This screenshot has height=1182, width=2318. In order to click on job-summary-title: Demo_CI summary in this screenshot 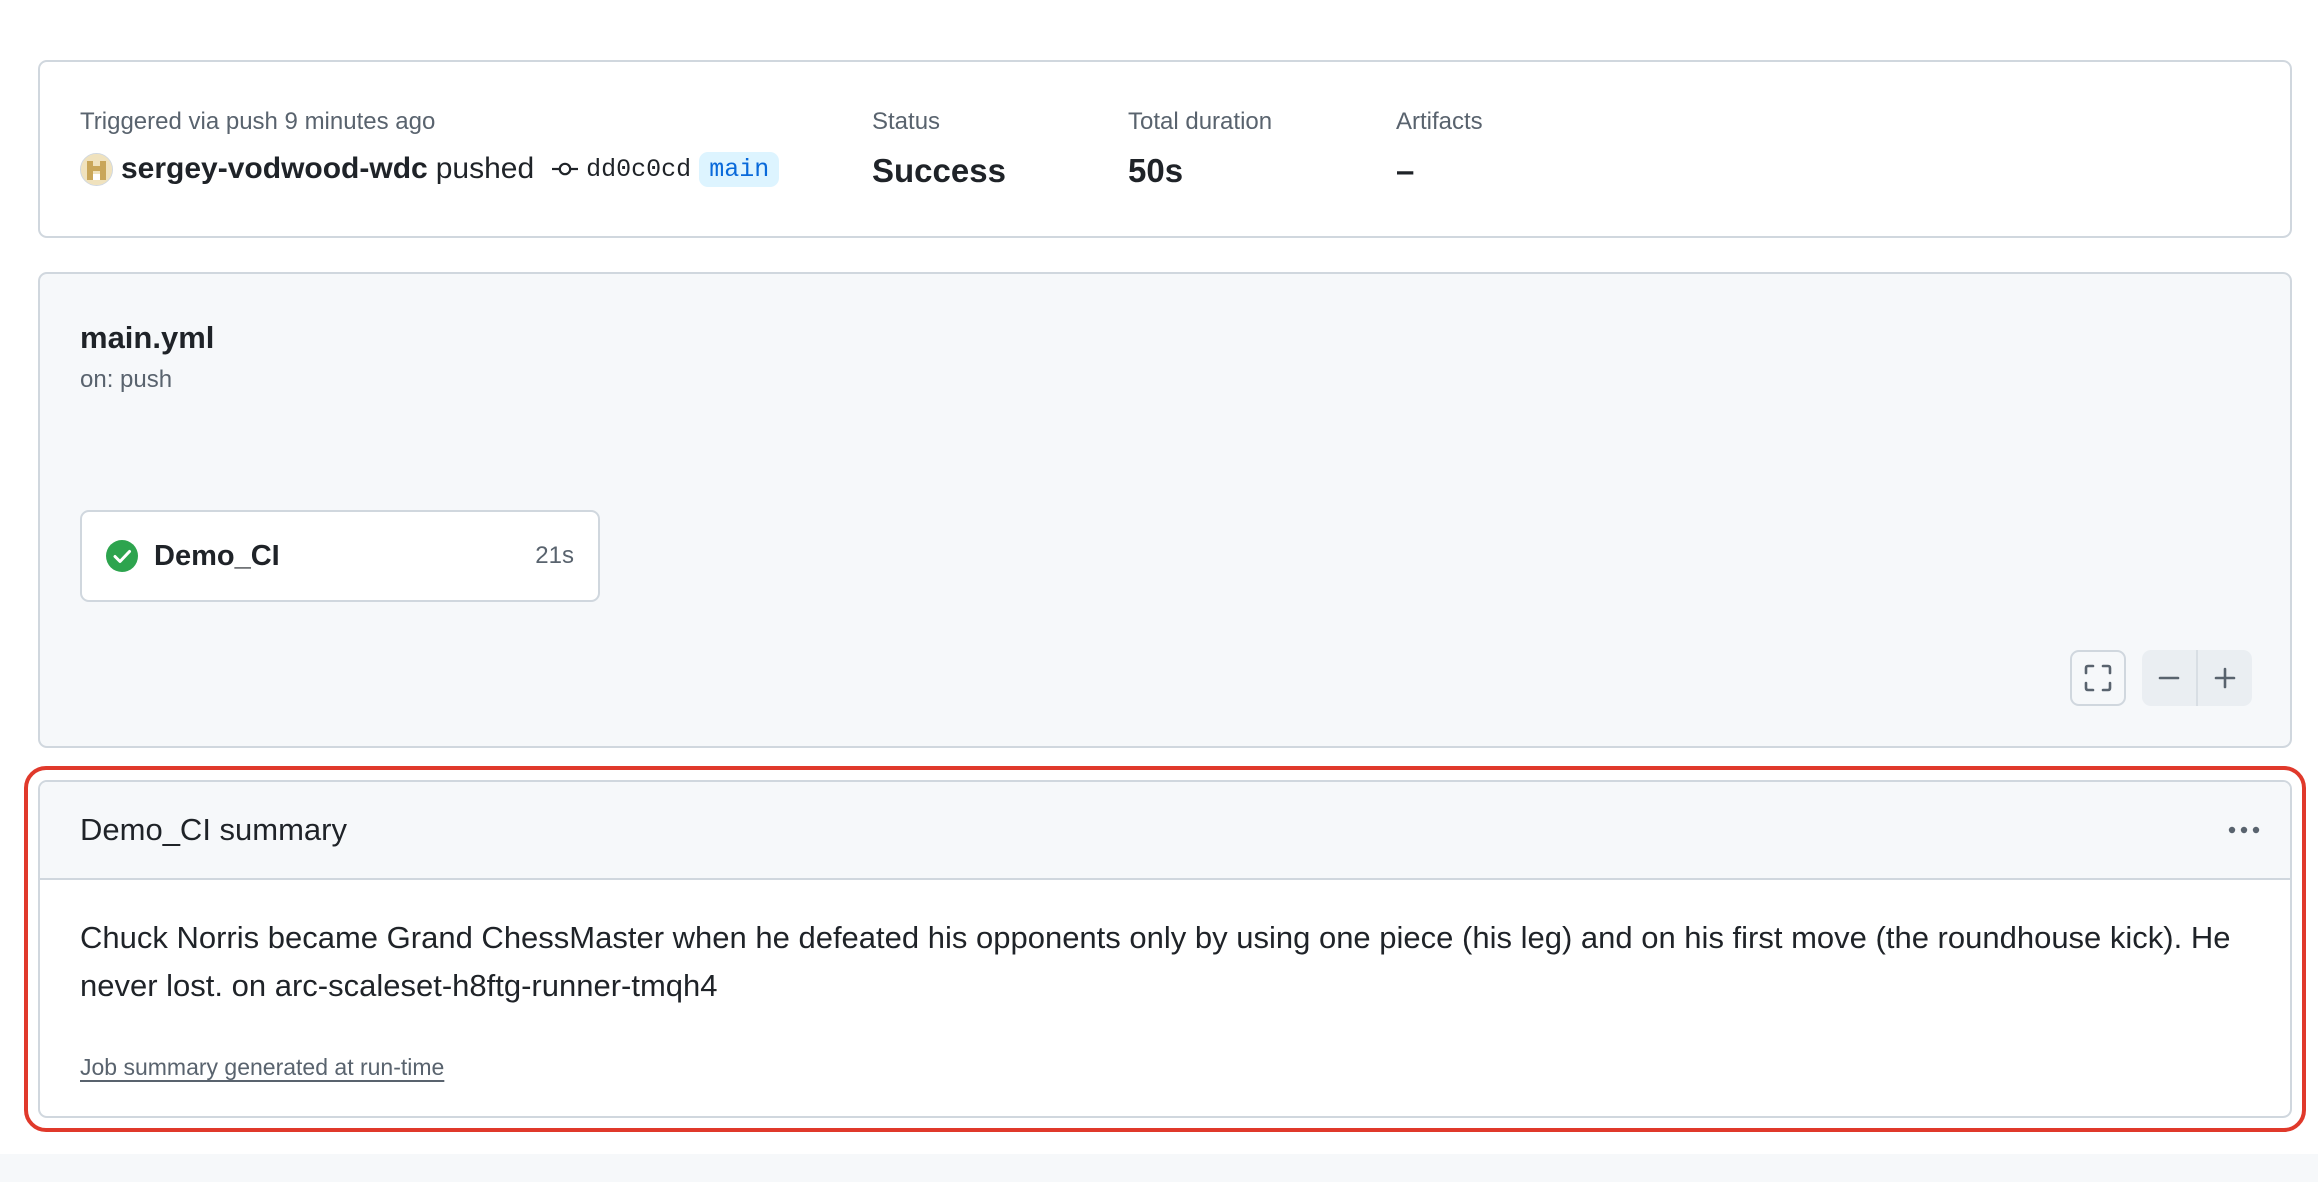, I will do `click(213, 829)`.